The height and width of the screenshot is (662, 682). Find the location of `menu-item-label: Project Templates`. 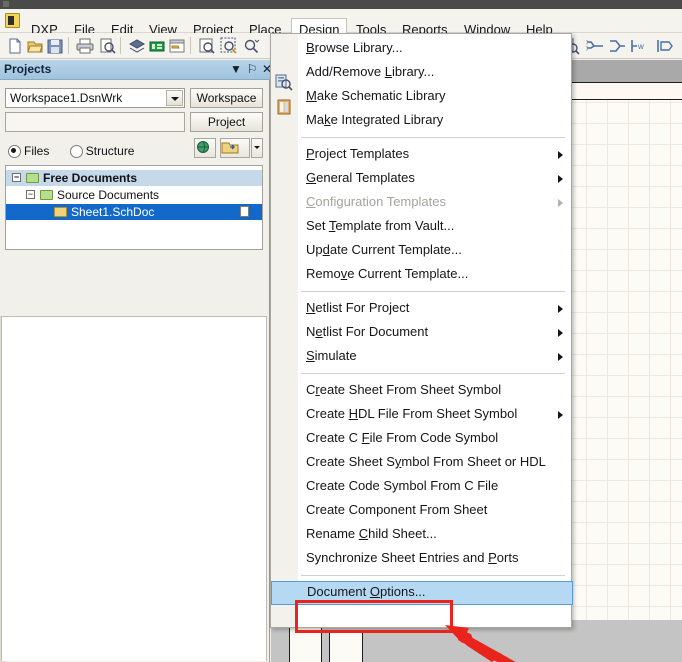

menu-item-label: Project Templates is located at coordinates (358, 153).